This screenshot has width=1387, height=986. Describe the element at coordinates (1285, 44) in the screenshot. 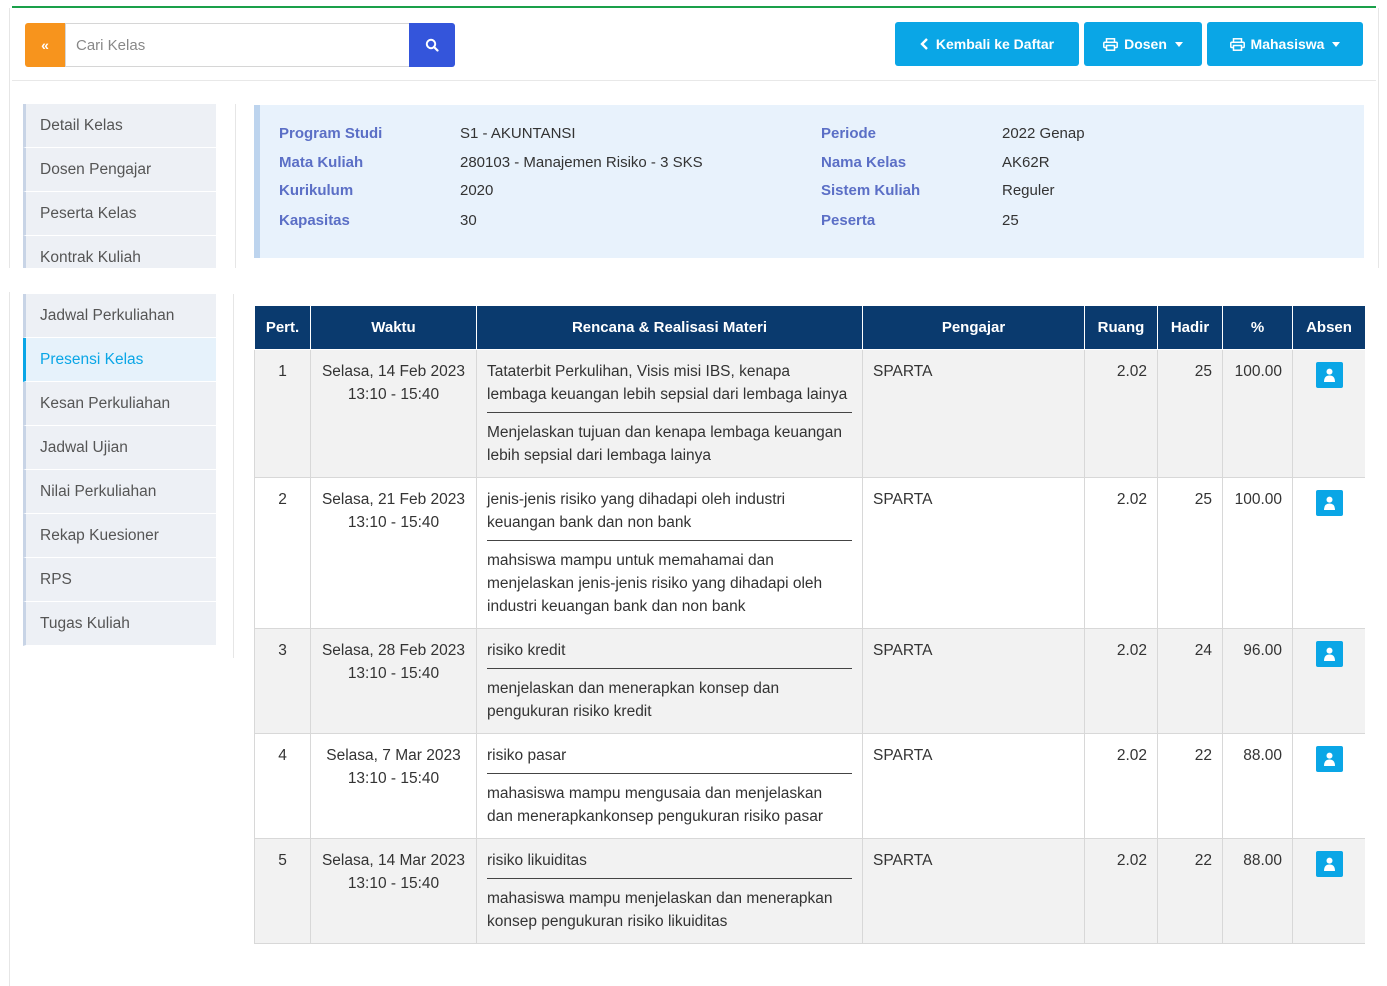

I see `mahasiswa-dropdown-button: Mahasiswa` at that location.